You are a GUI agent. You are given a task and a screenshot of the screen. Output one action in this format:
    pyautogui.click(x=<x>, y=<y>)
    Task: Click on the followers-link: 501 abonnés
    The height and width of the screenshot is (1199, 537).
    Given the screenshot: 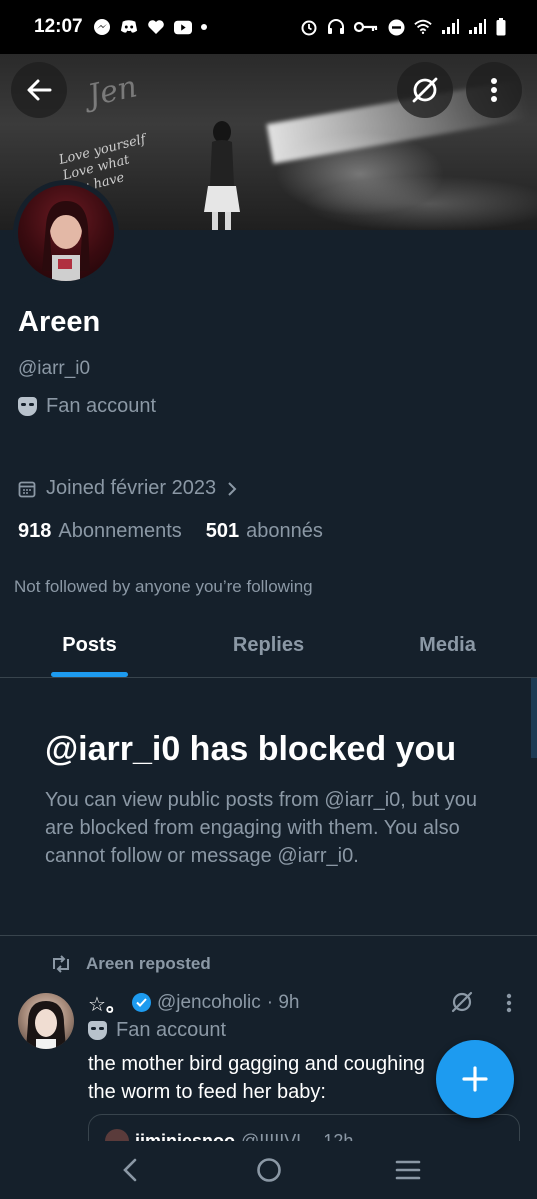 What is the action you would take?
    pyautogui.click(x=264, y=531)
    